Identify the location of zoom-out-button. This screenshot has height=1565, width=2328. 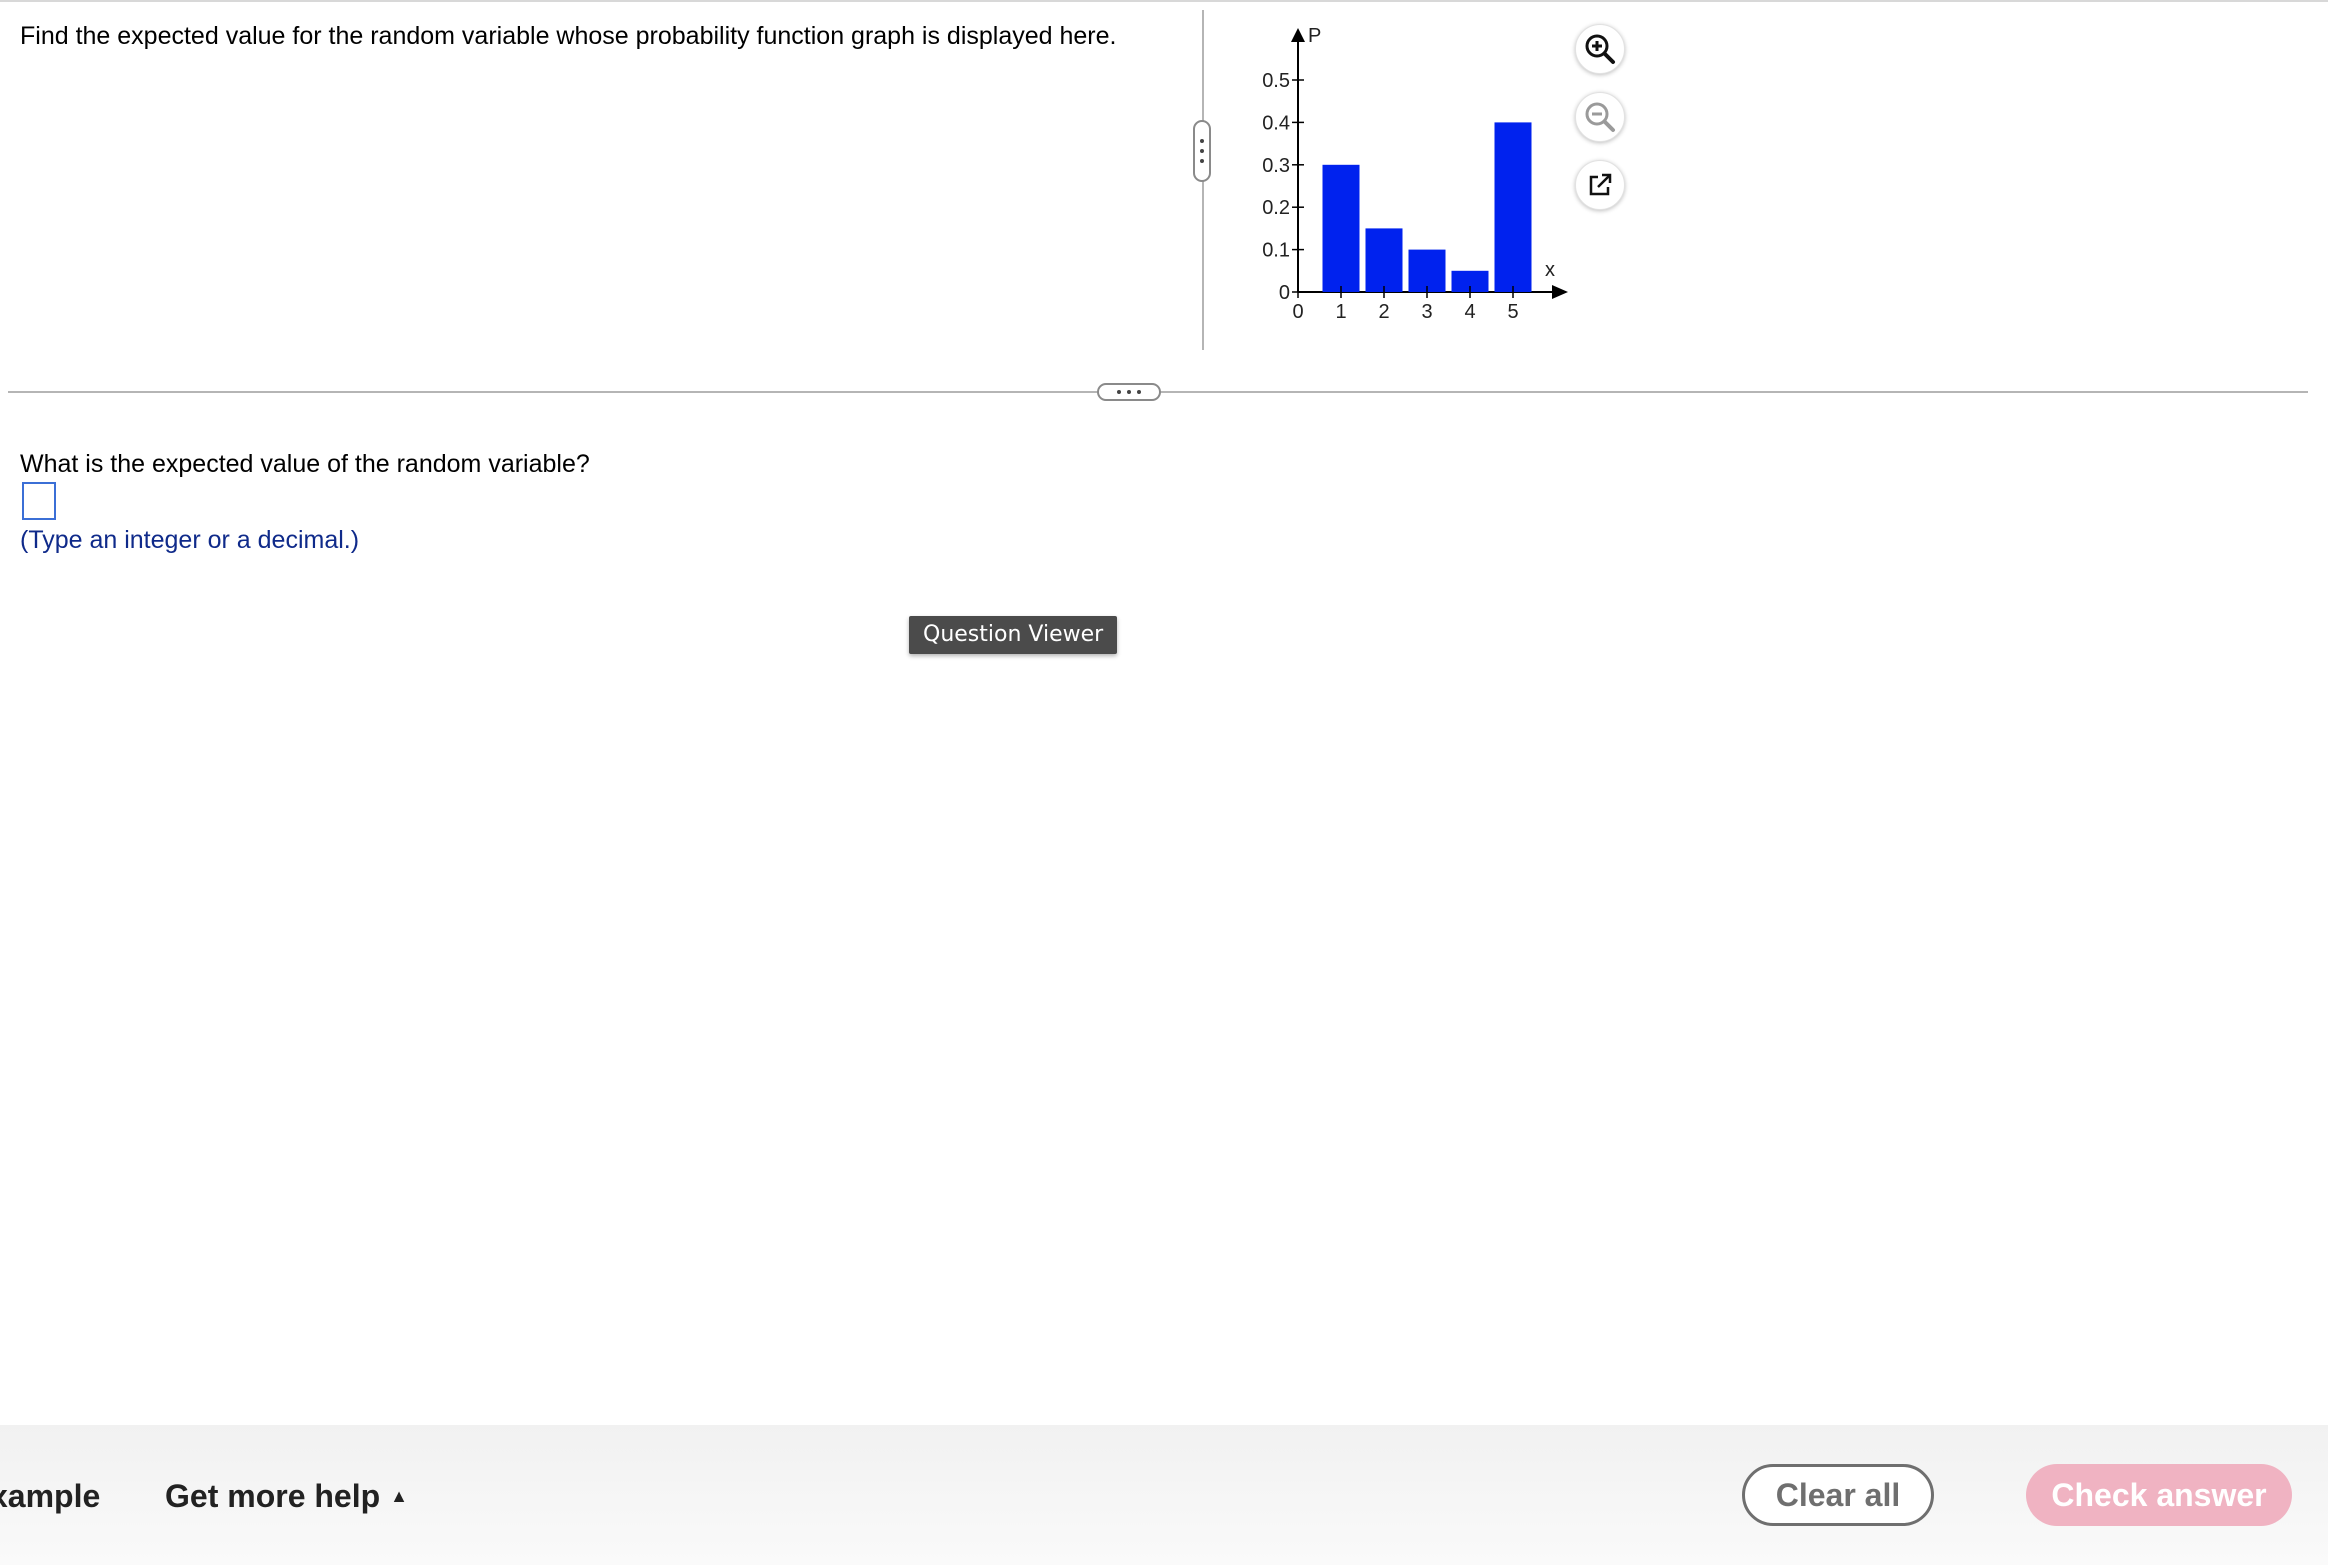
(1600, 117).